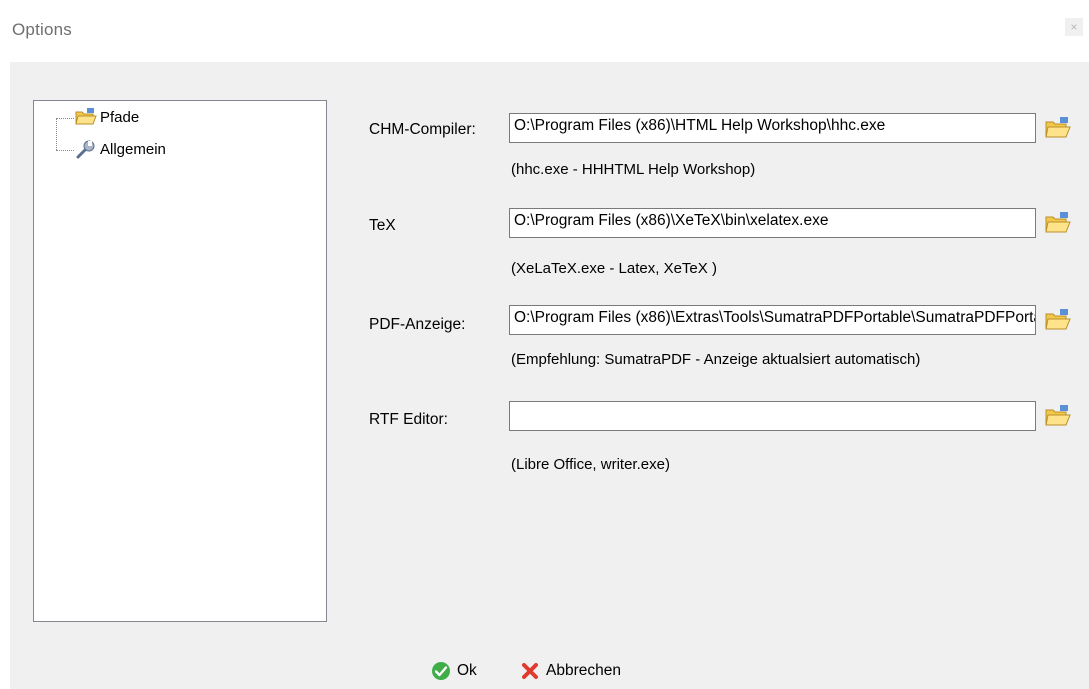 The height and width of the screenshot is (689, 1089). Describe the element at coordinates (382, 225) in the screenshot. I see `tex-label: TeX` at that location.